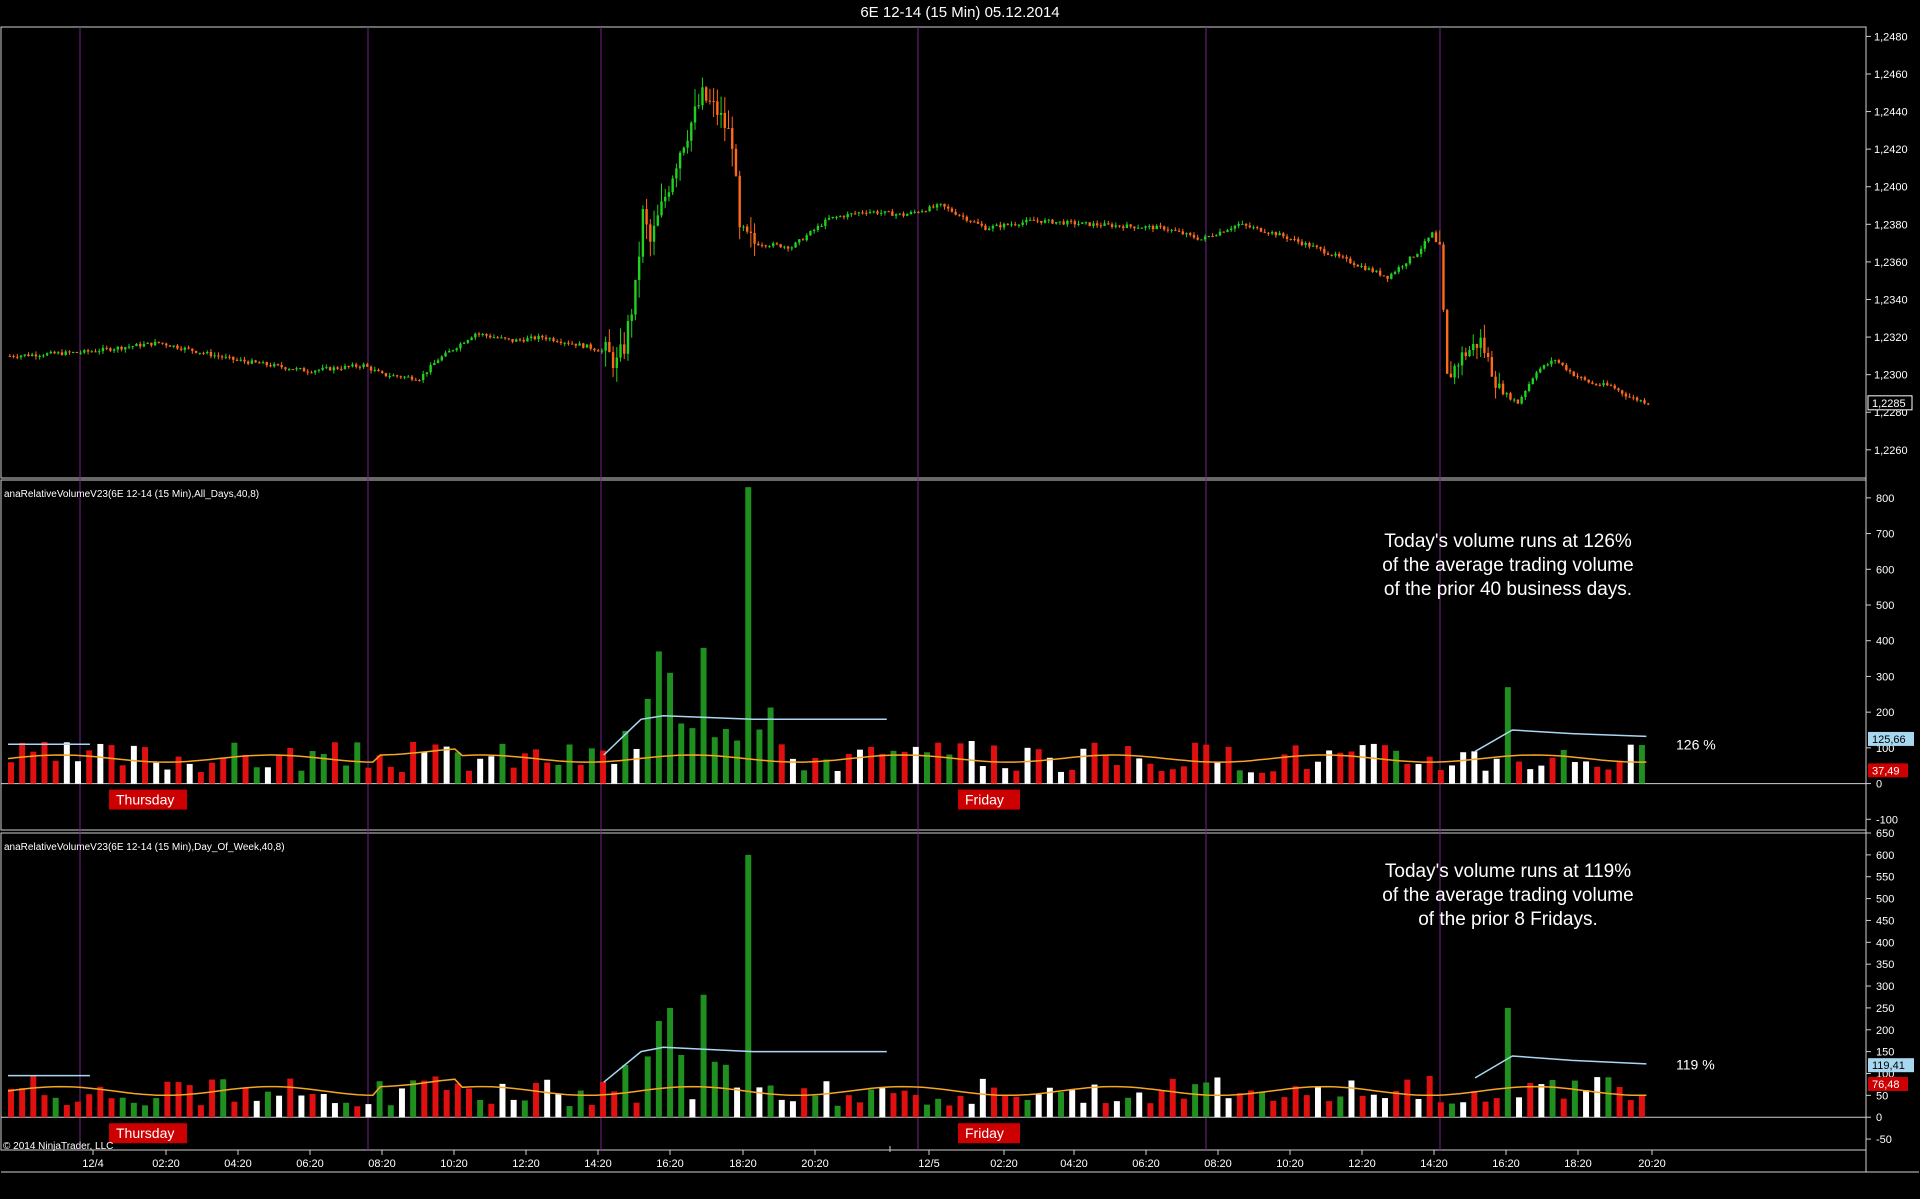 The width and height of the screenshot is (1920, 1199). What do you see at coordinates (1885, 677) in the screenshot?
I see `vol-tick-label: 300` at bounding box center [1885, 677].